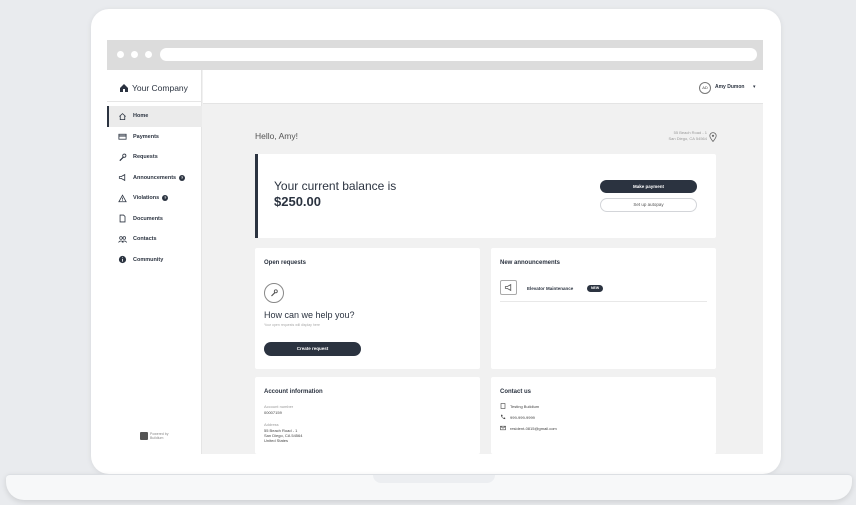  Describe the element at coordinates (279, 406) in the screenshot. I see `account-number-label: Account number` at that location.